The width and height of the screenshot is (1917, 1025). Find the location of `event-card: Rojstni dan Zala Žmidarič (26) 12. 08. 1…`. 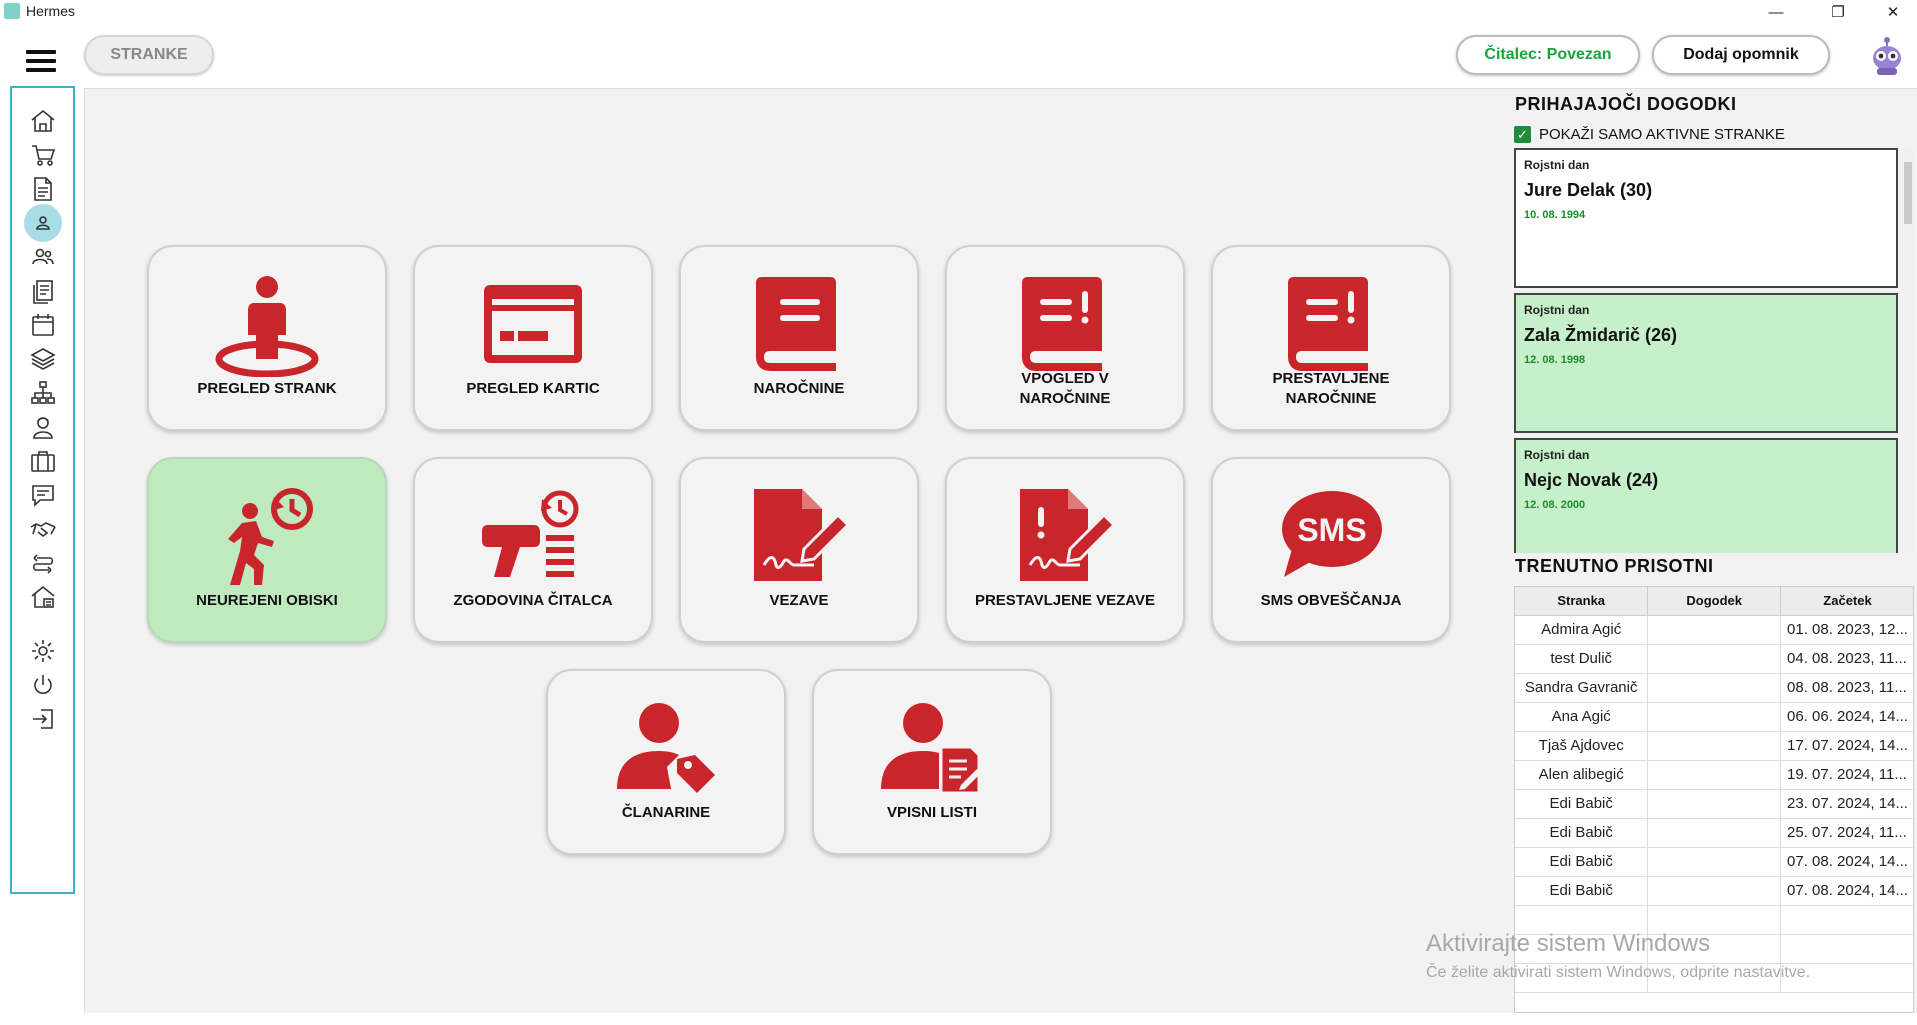

event-card: Rojstni dan Zala Žmidarič (26) 12. 08. 1… is located at coordinates (1706, 363).